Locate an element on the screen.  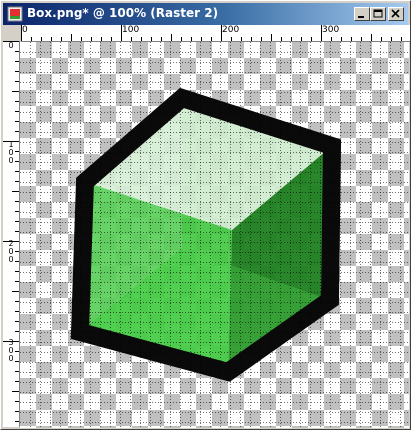
vertical-ruler-ticks is located at coordinates (11, 231).